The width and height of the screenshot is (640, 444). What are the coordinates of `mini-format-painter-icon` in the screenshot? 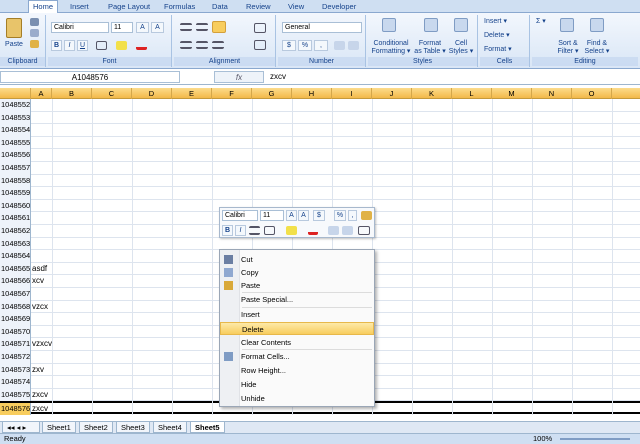 It's located at (366, 215).